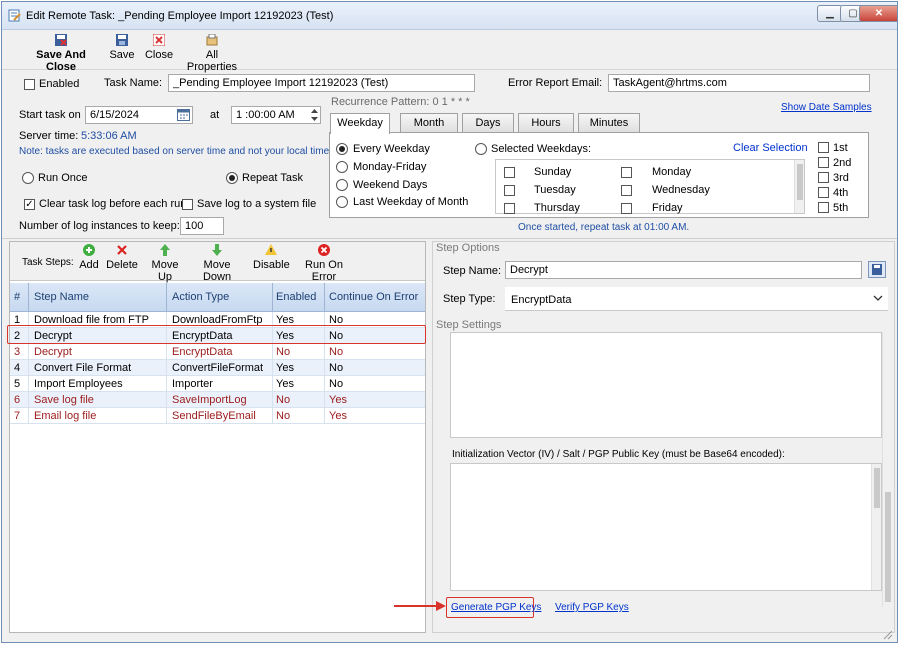  I want to click on verify-pgp-keys-link: Verify PGP Keys, so click(592, 607).